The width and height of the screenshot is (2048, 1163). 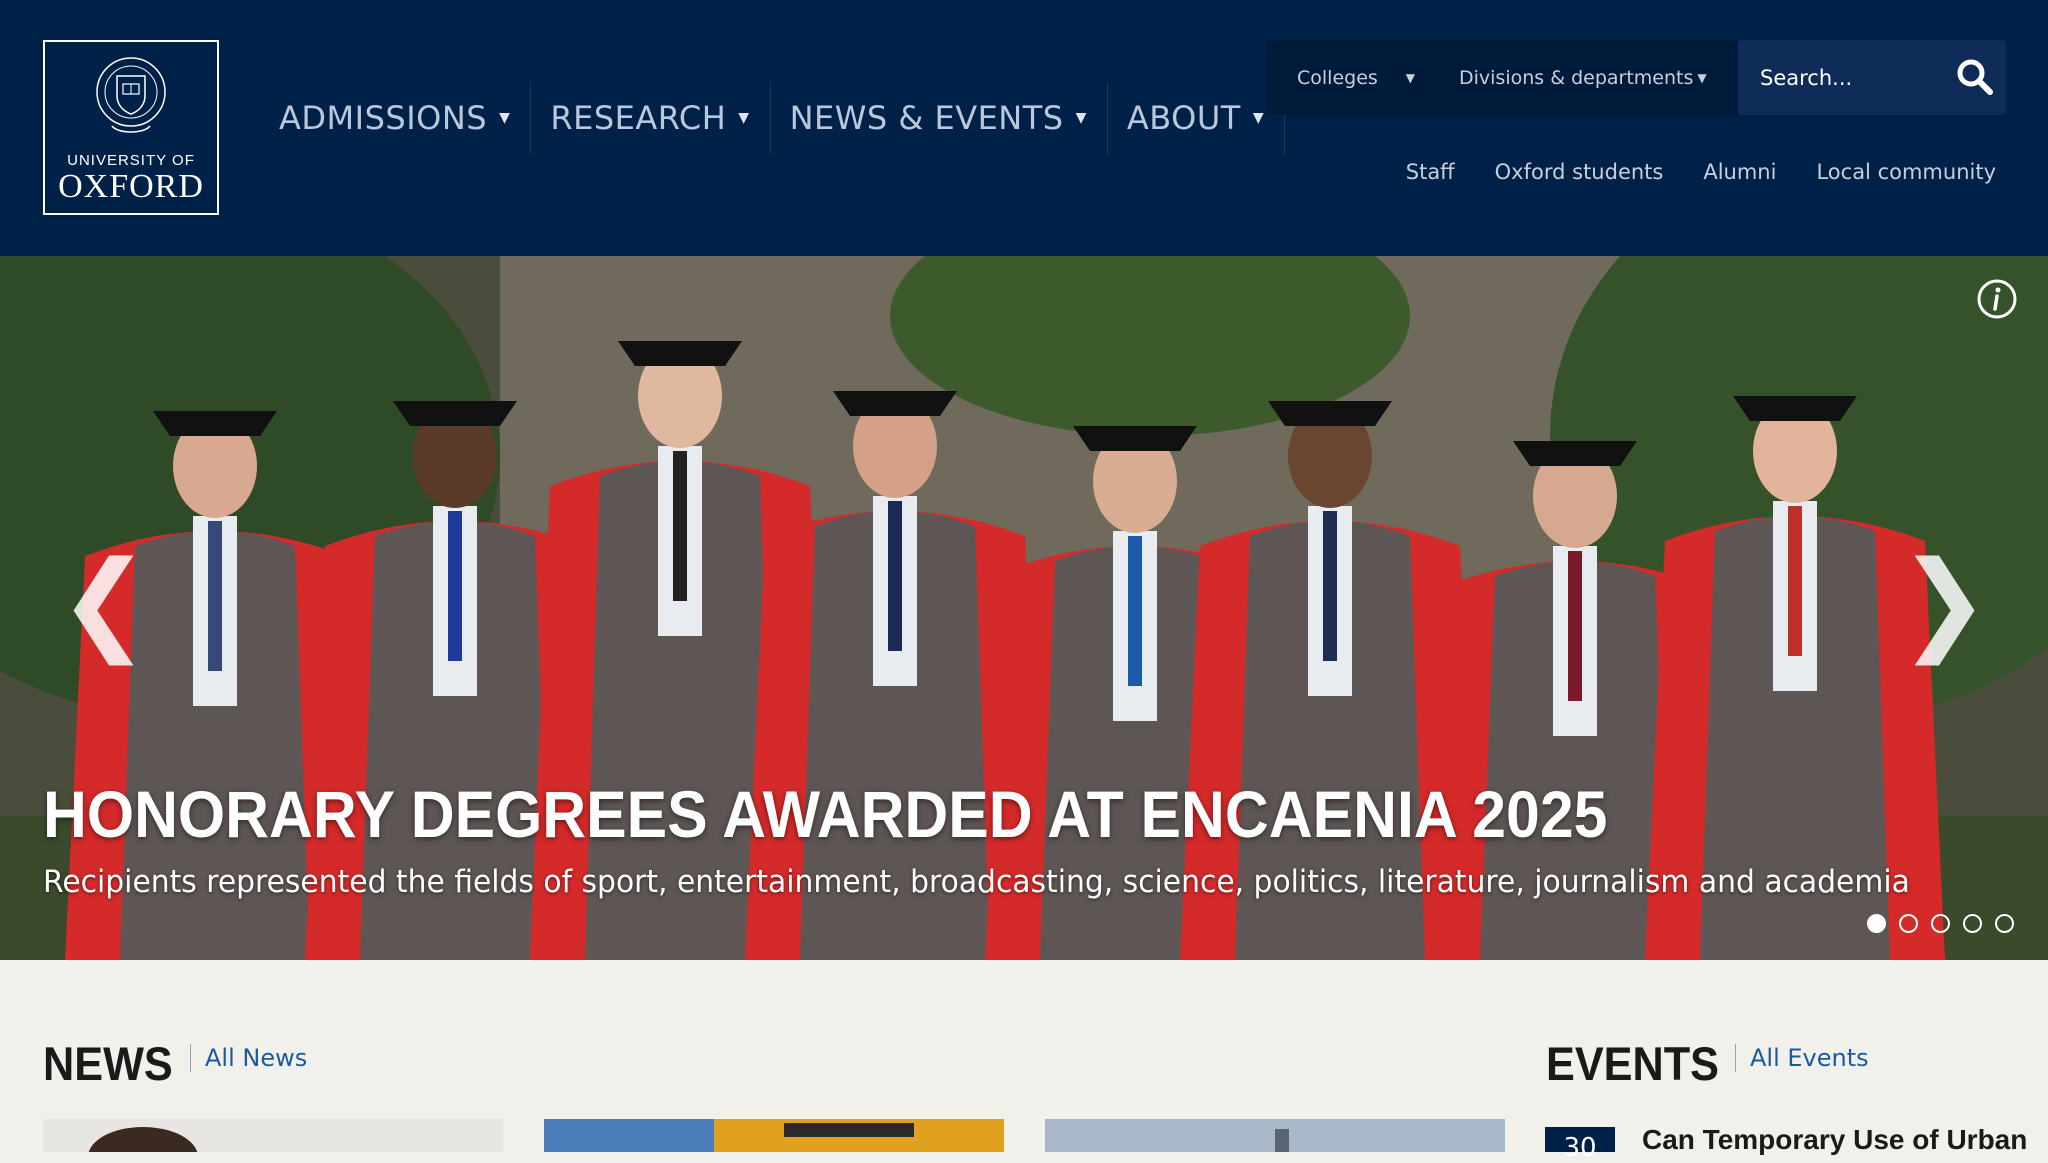 I want to click on logo-text-big: OXFORD, so click(x=131, y=186).